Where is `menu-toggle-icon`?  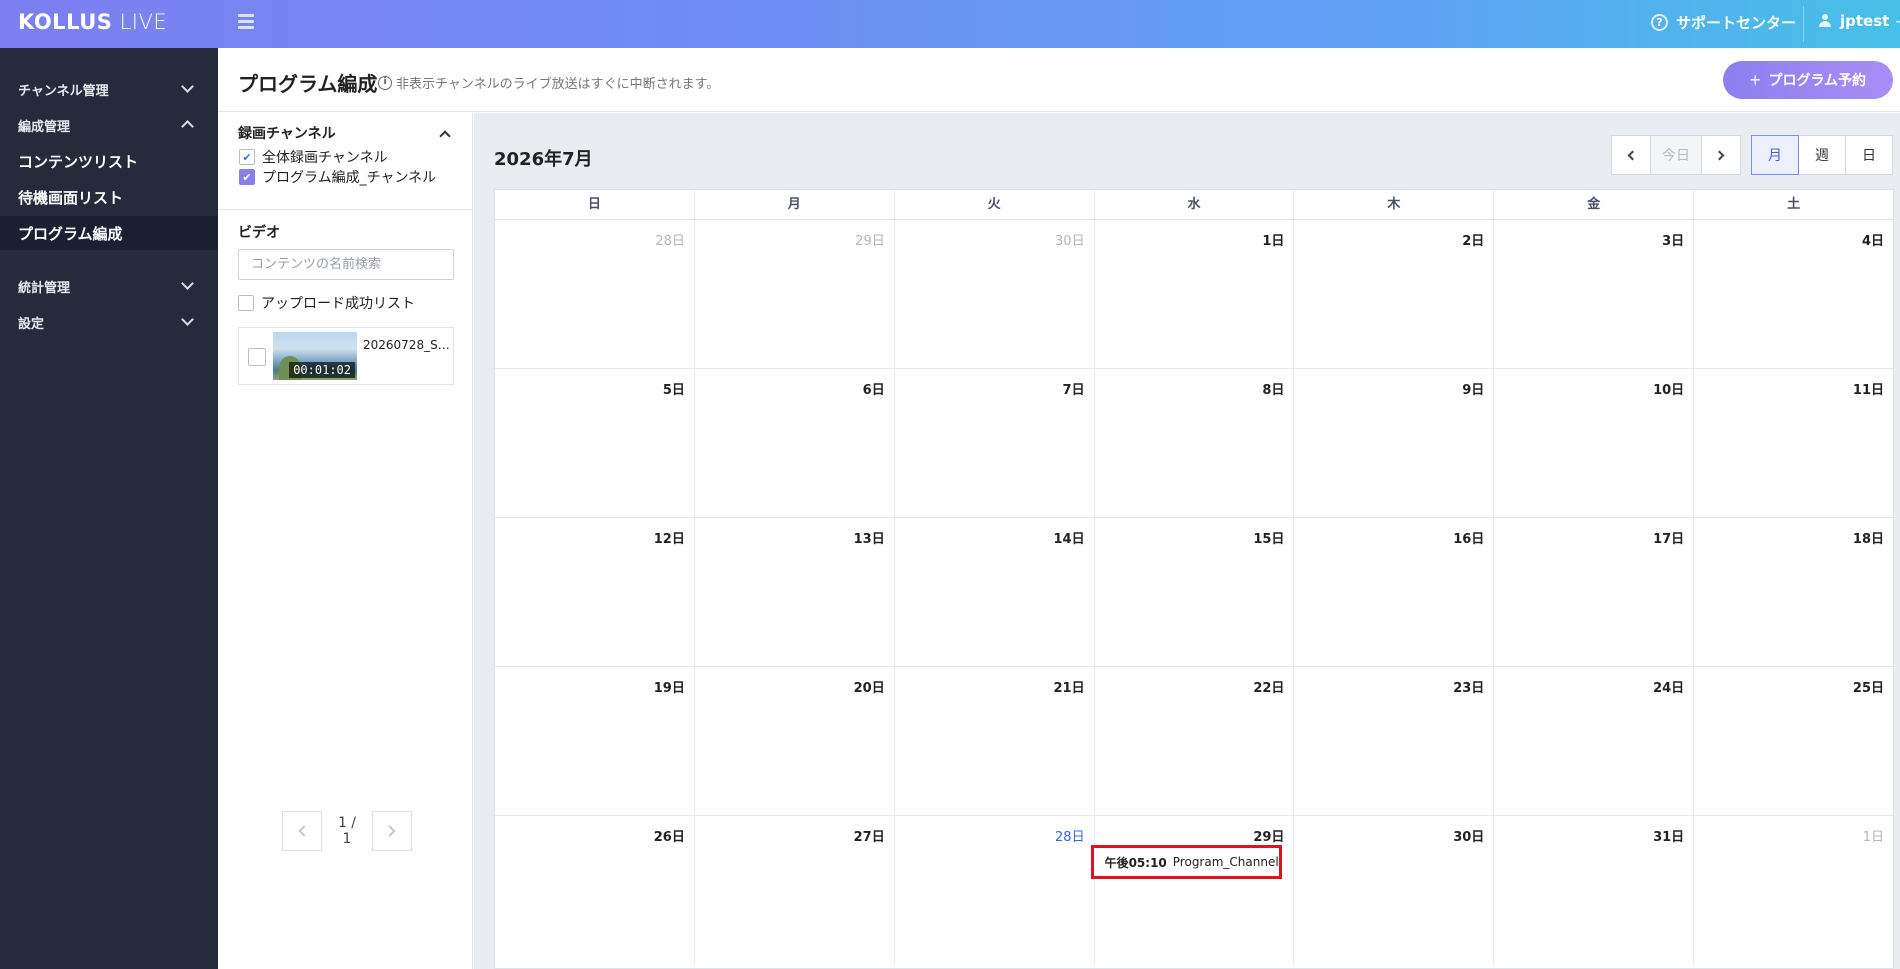
menu-toggle-icon is located at coordinates (246, 23).